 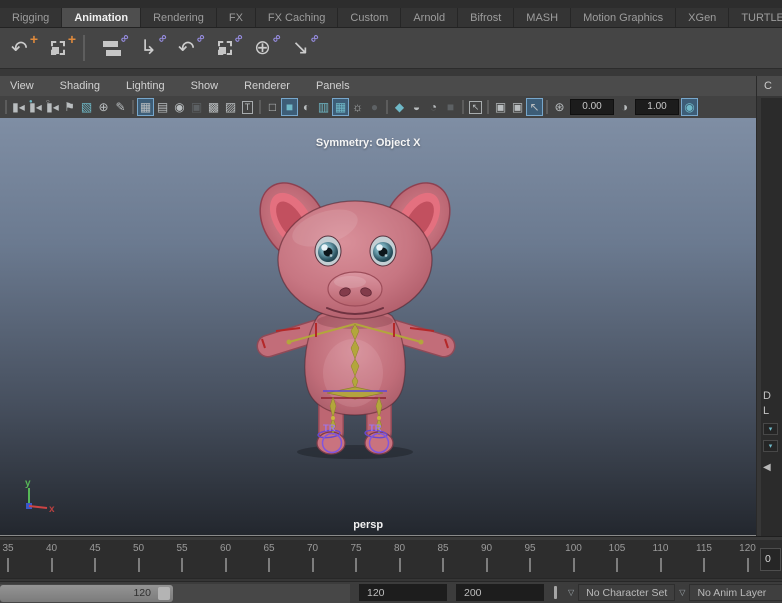 I want to click on view-axis-indicator: y x, so click(x=38, y=497).